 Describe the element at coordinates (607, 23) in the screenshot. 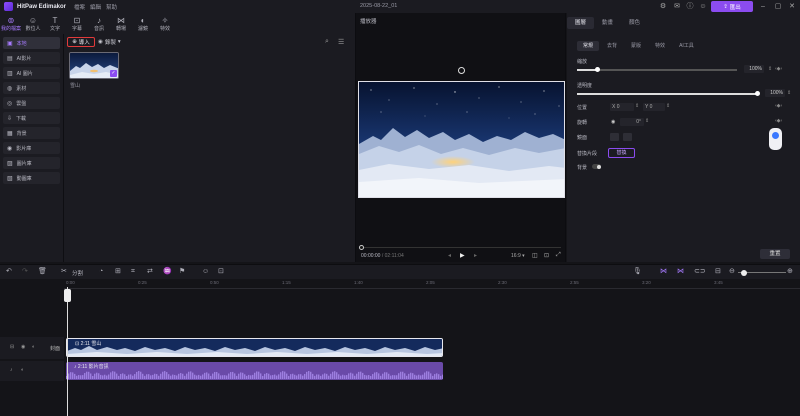

I see `tab-animation: 動畫` at that location.